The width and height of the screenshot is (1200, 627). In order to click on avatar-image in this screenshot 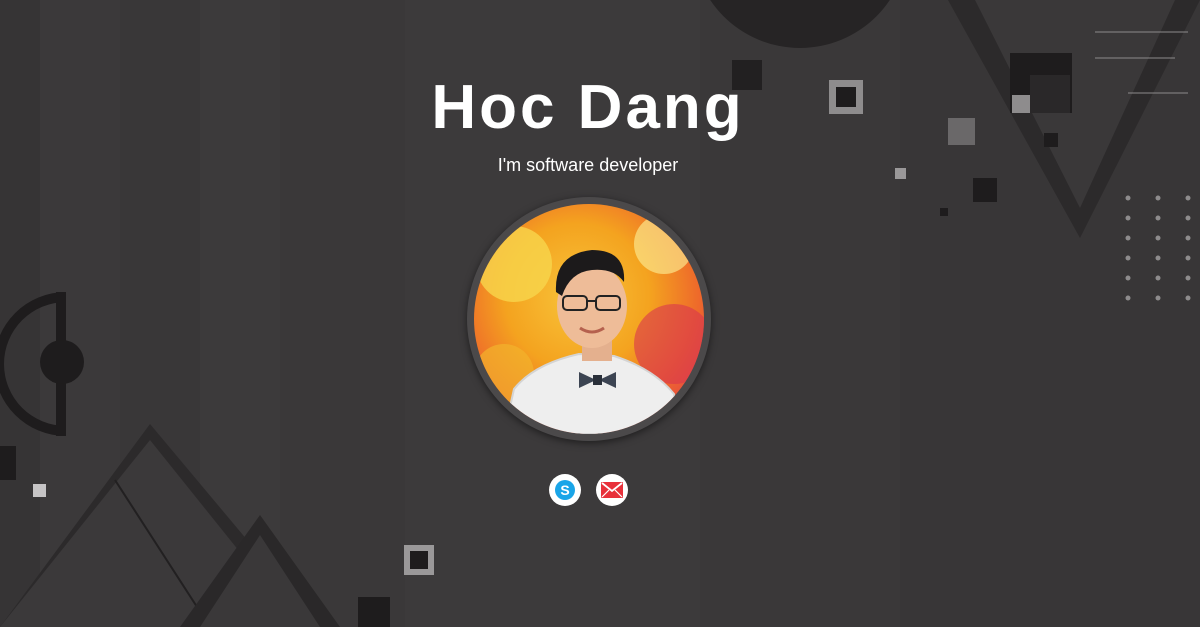, I will do `click(589, 319)`.